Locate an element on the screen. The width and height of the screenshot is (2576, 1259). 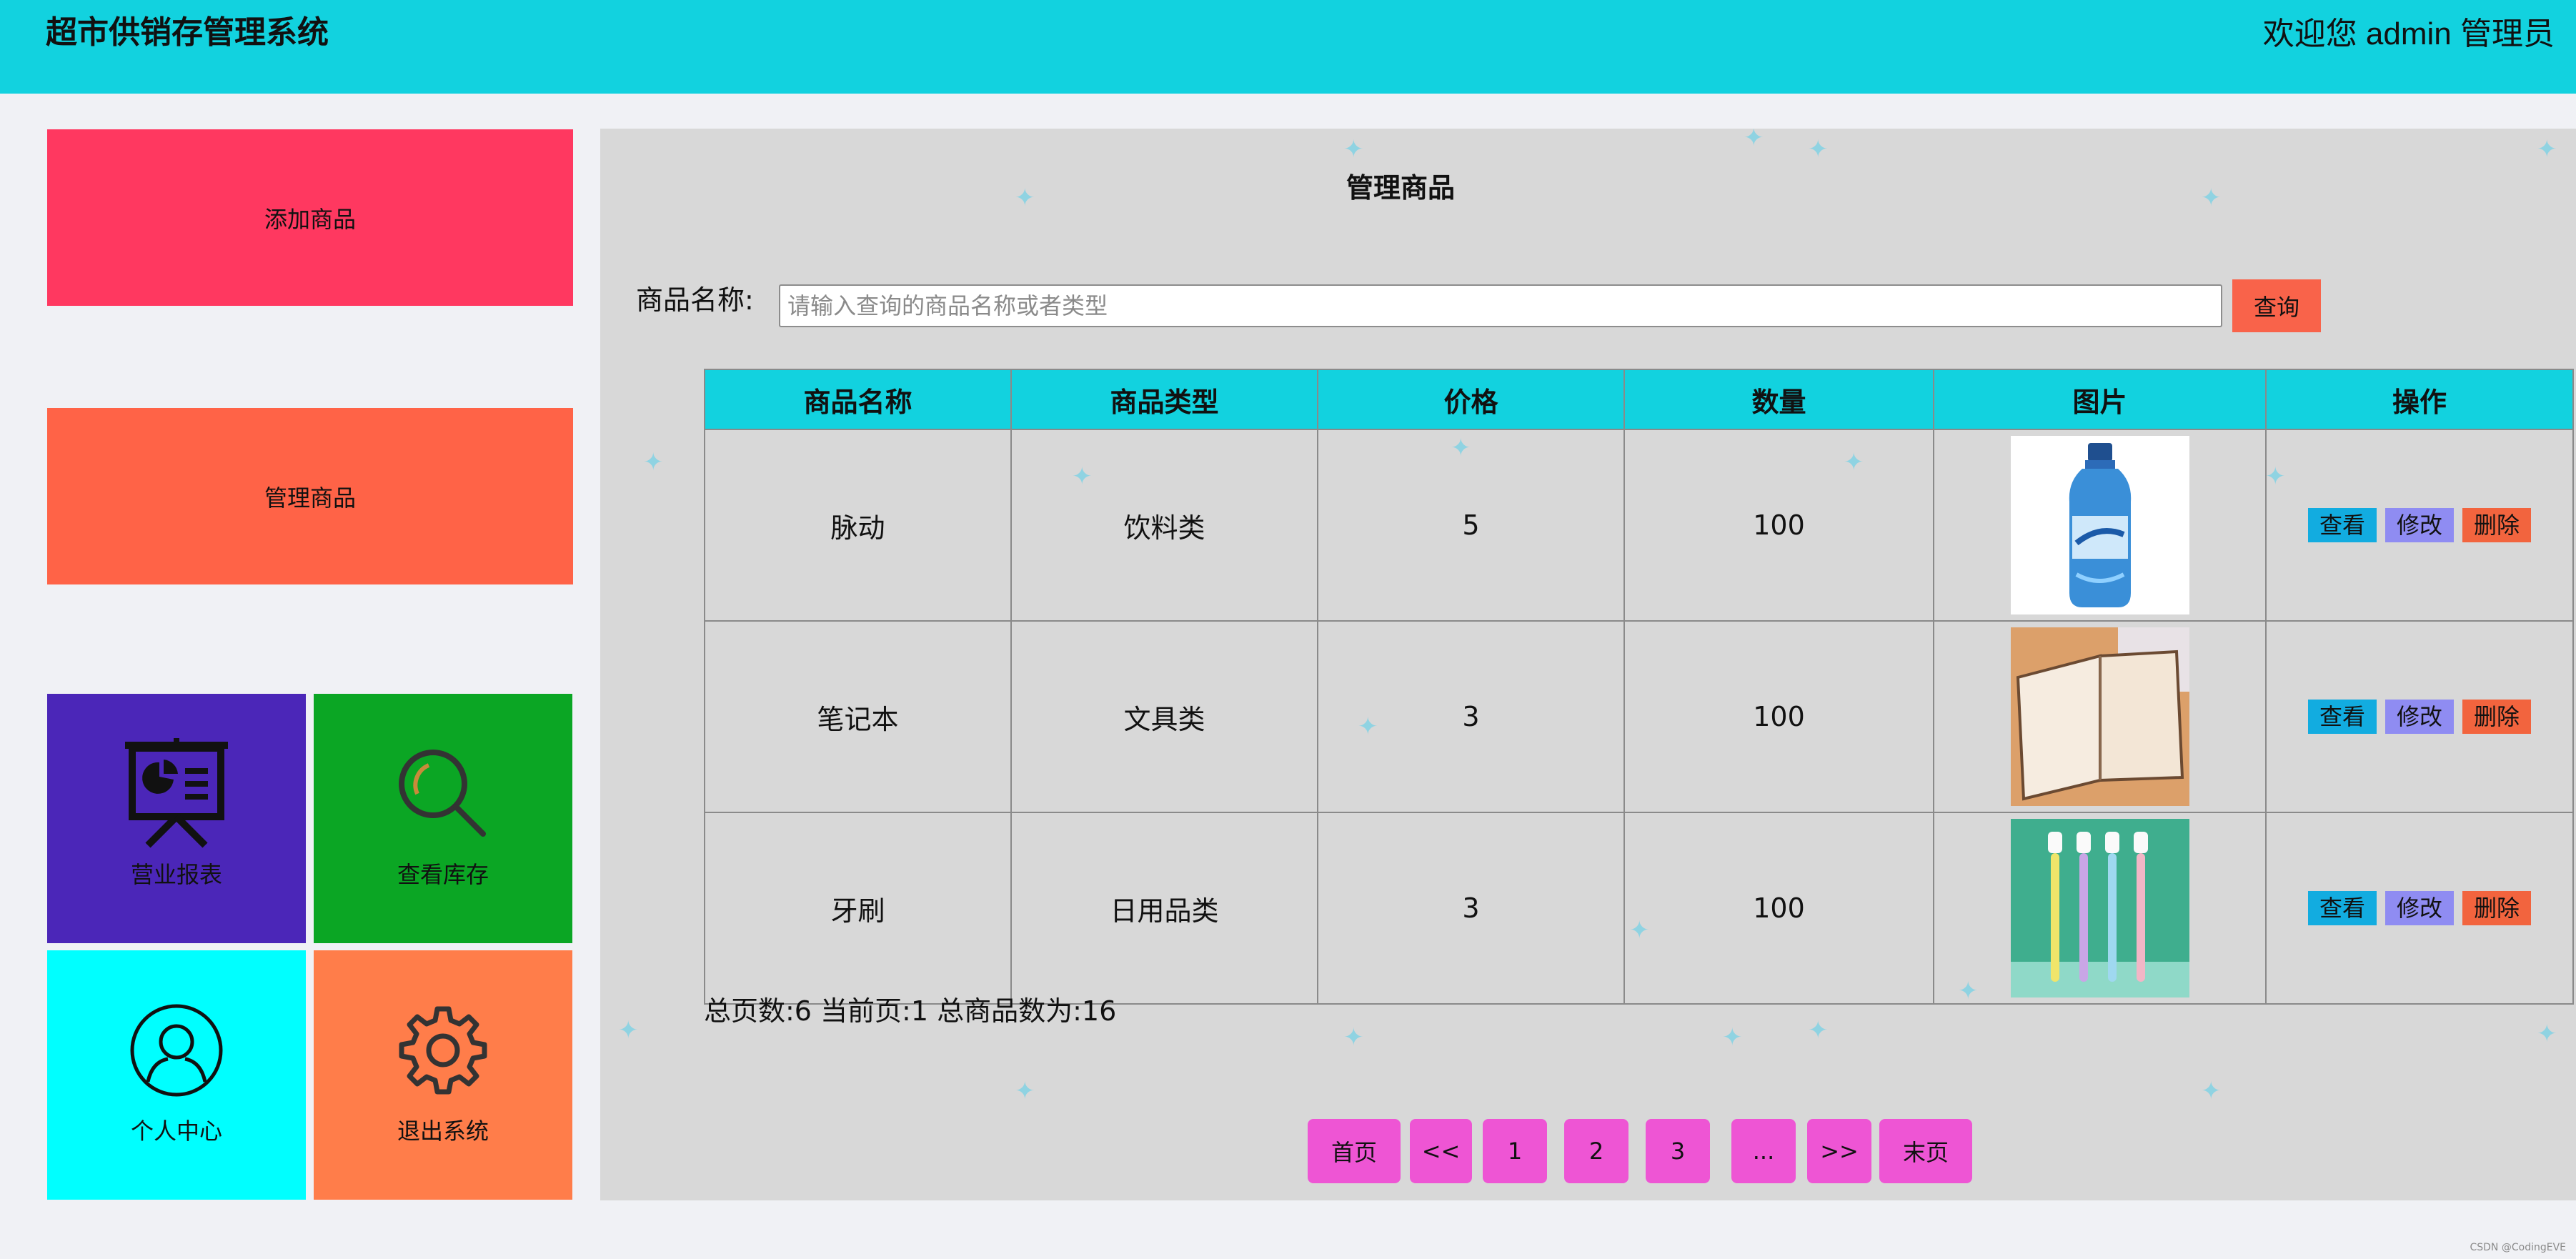
cell-type: 饮料类 is located at coordinates (1164, 525).